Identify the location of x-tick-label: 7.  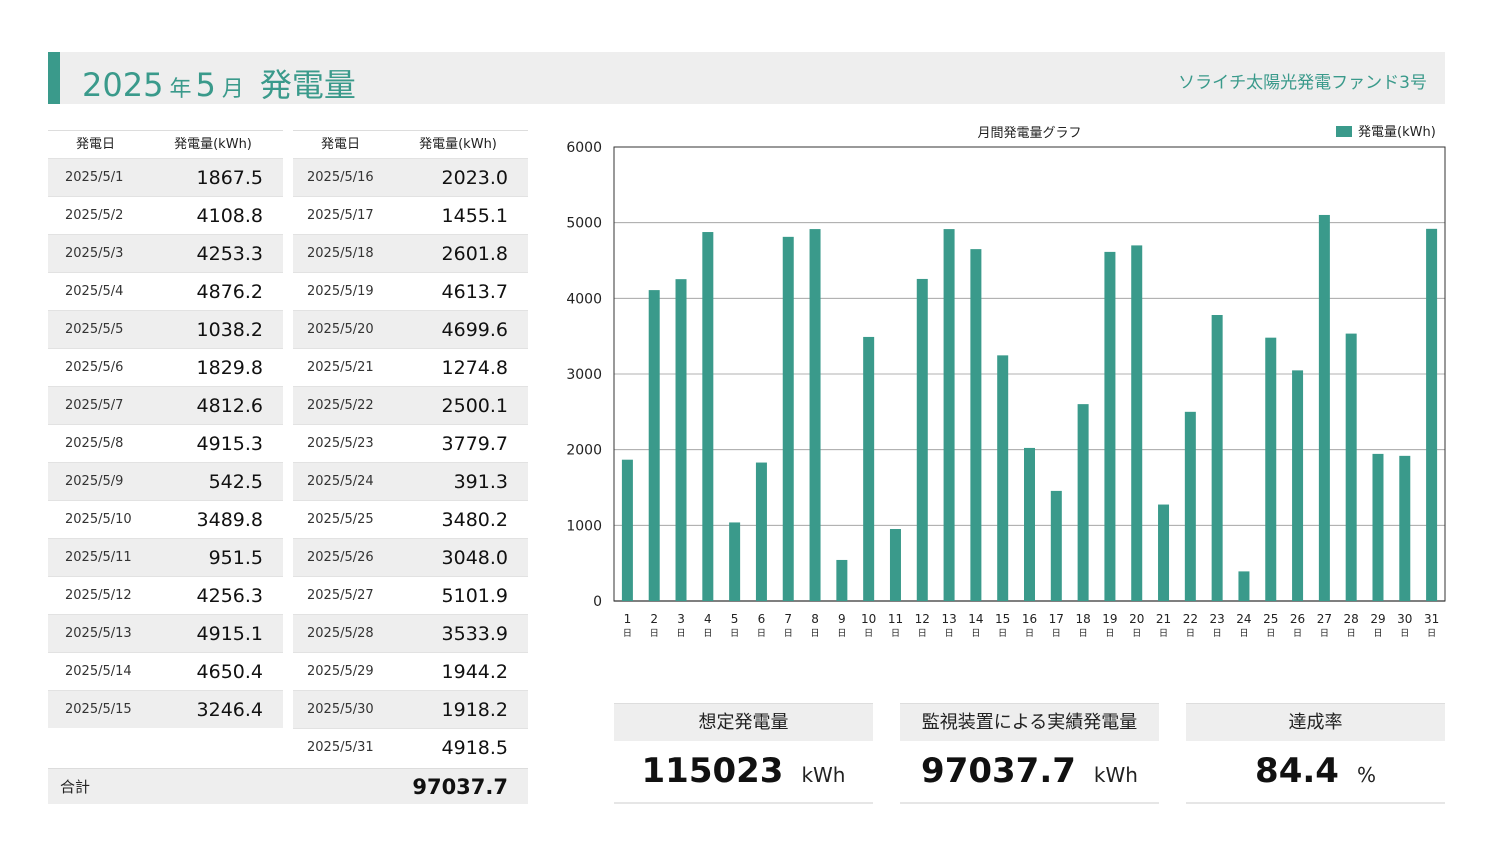
(788, 619).